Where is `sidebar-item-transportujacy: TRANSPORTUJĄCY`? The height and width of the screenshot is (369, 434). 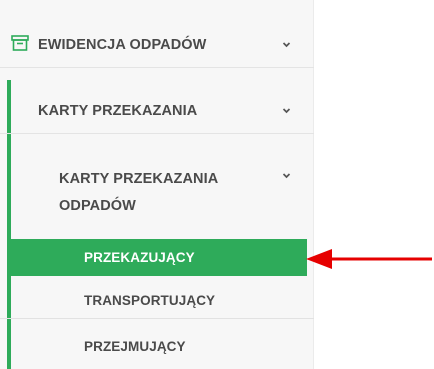 sidebar-item-transportujacy: TRANSPORTUJĄCY is located at coordinates (157, 300).